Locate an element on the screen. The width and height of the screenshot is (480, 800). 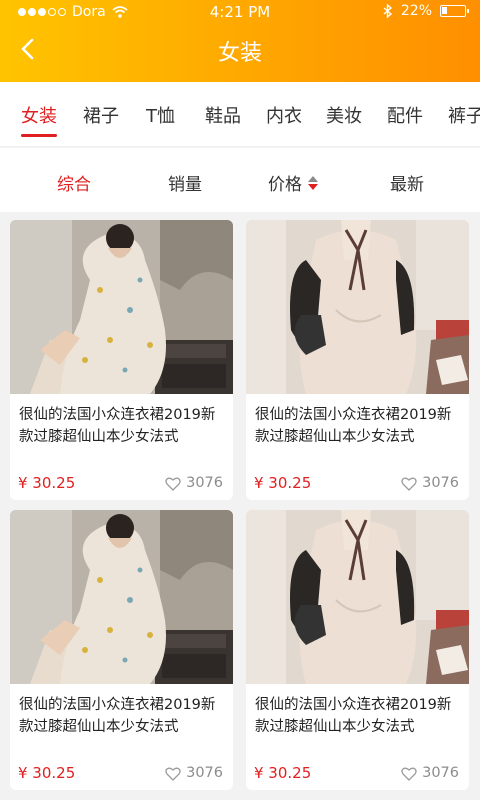
category-tabs: 女装 裙子 T恤 鞋品 内衣 美妆 配件 裤子 is located at coordinates (240, 114).